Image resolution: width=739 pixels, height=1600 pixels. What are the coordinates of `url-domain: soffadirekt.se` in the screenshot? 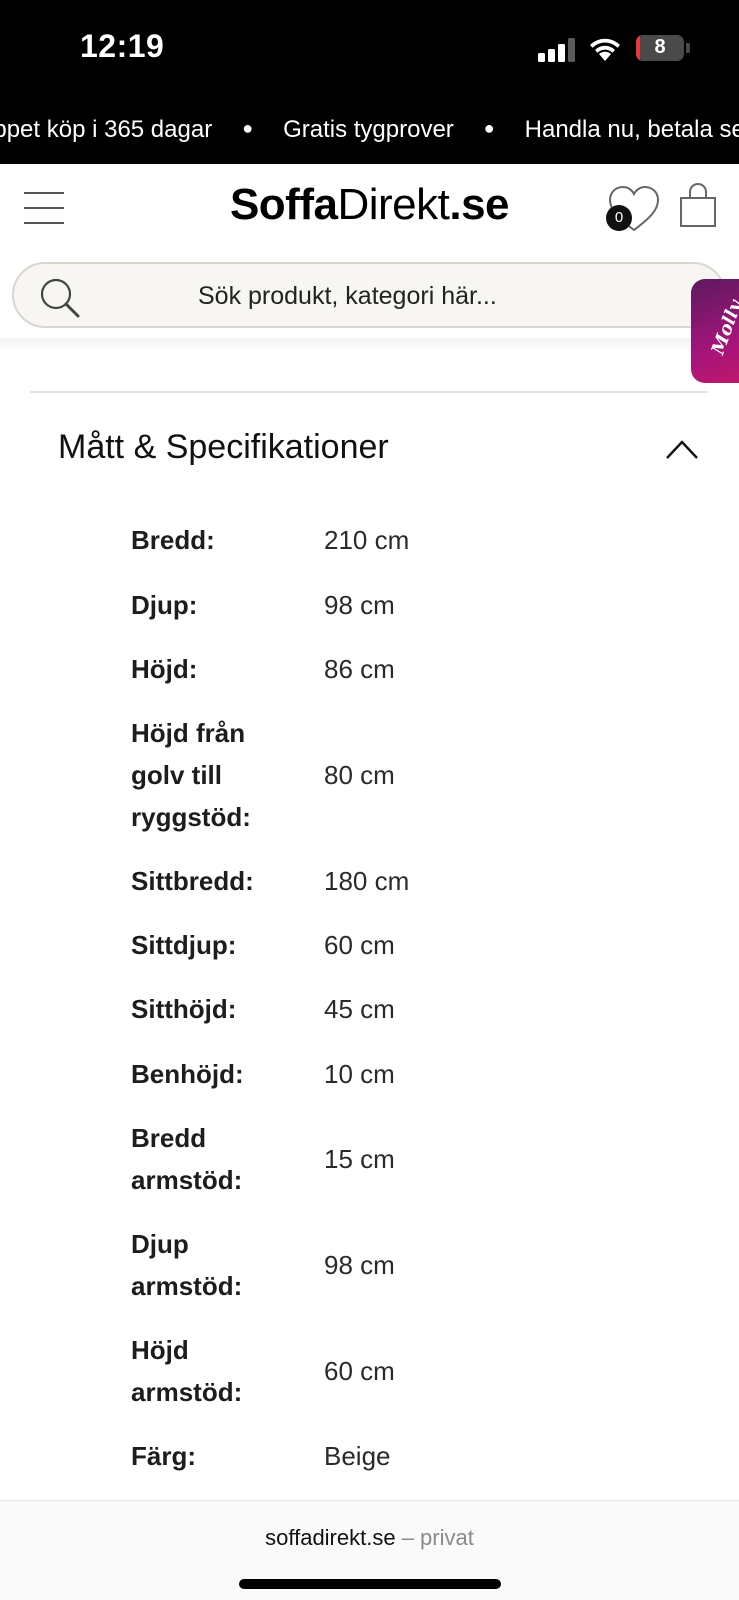 It's located at (330, 1537).